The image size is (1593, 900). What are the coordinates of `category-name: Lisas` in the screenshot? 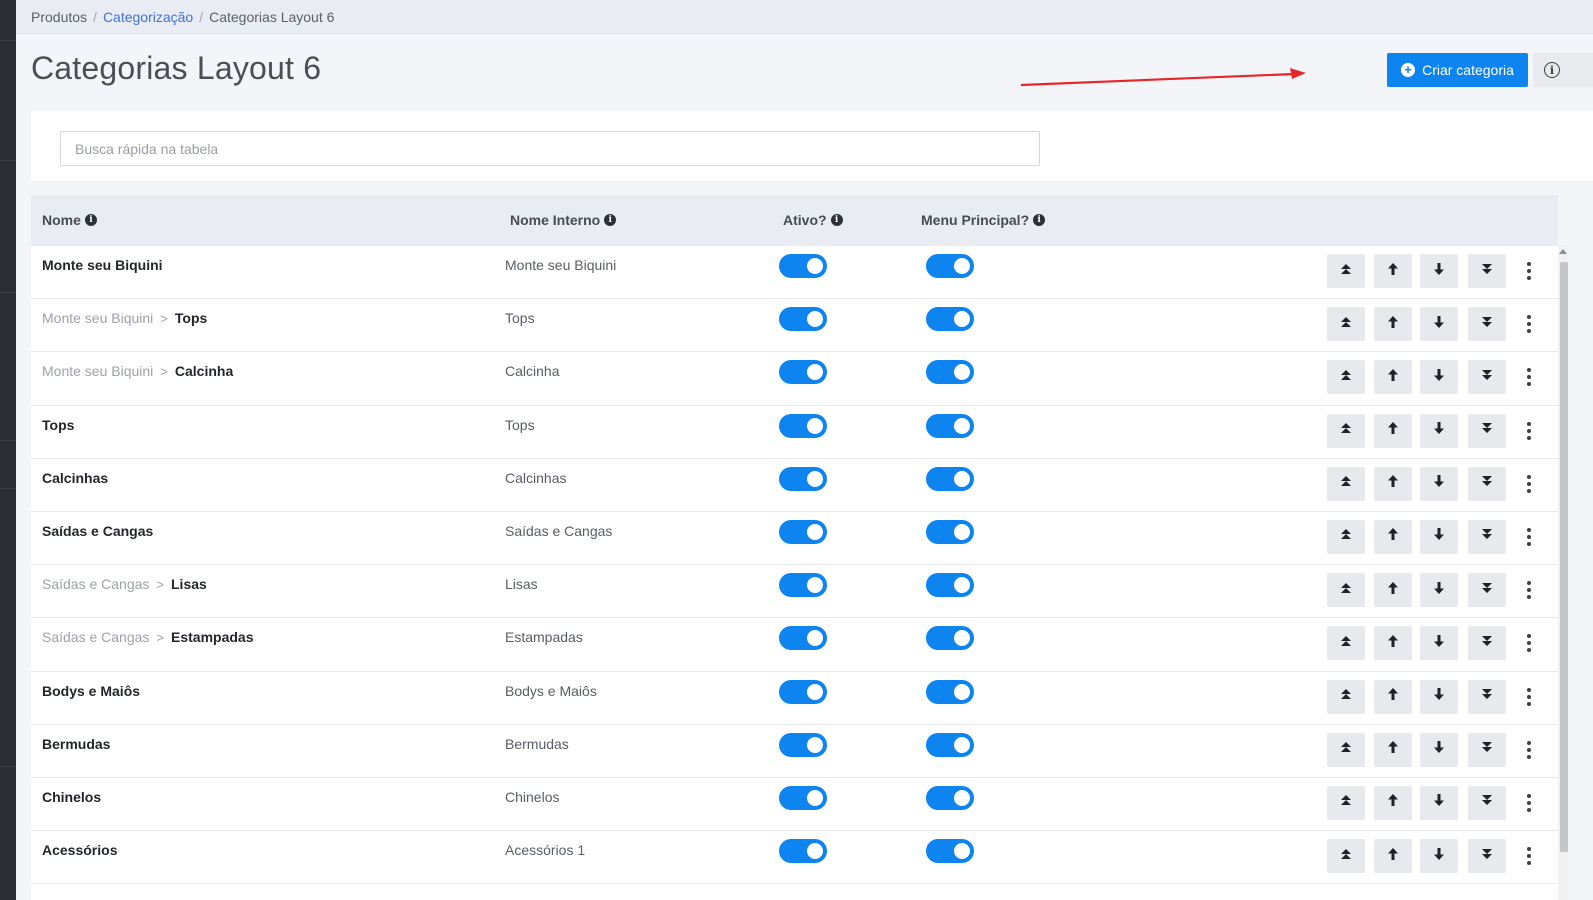 It's located at (189, 584).